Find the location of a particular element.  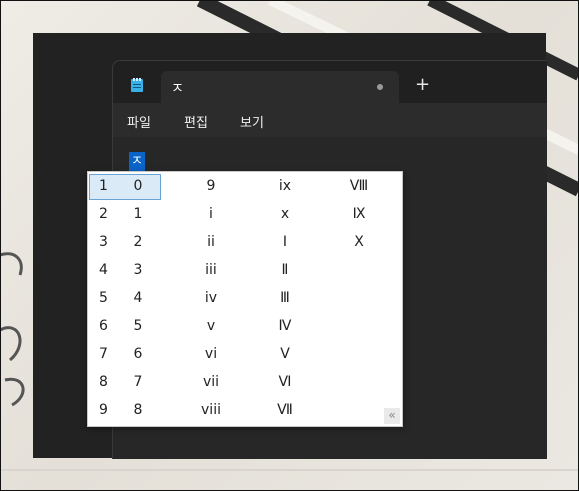

candidate: 2 is located at coordinates (138, 242).